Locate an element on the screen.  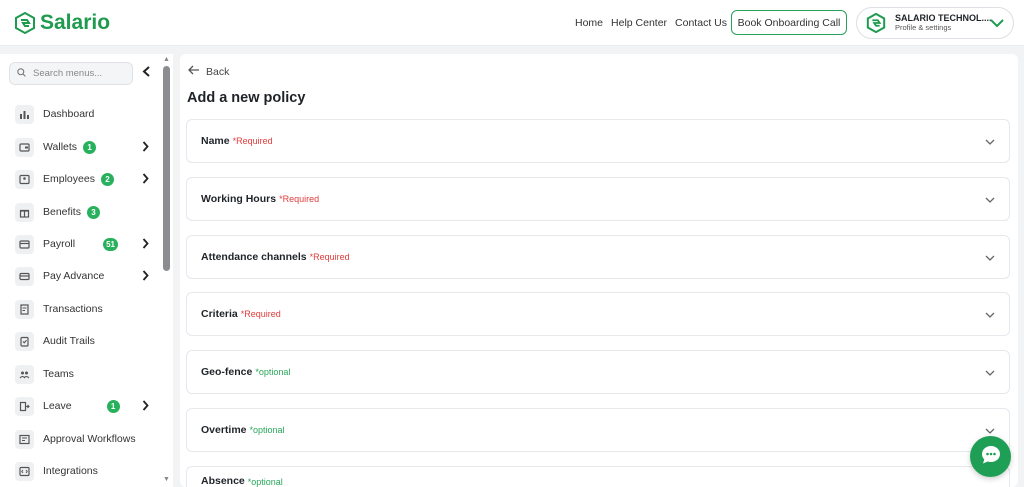
chat-support-button is located at coordinates (990, 456).